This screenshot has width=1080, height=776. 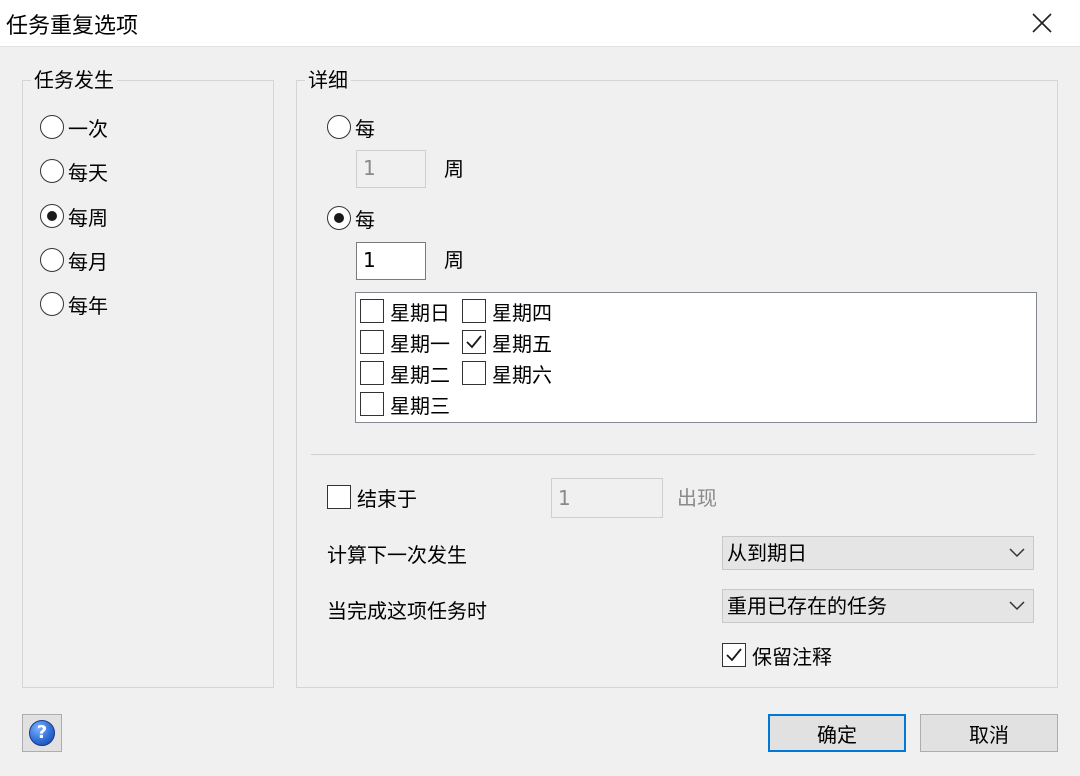 I want to click on help-button: ?, so click(x=42, y=733).